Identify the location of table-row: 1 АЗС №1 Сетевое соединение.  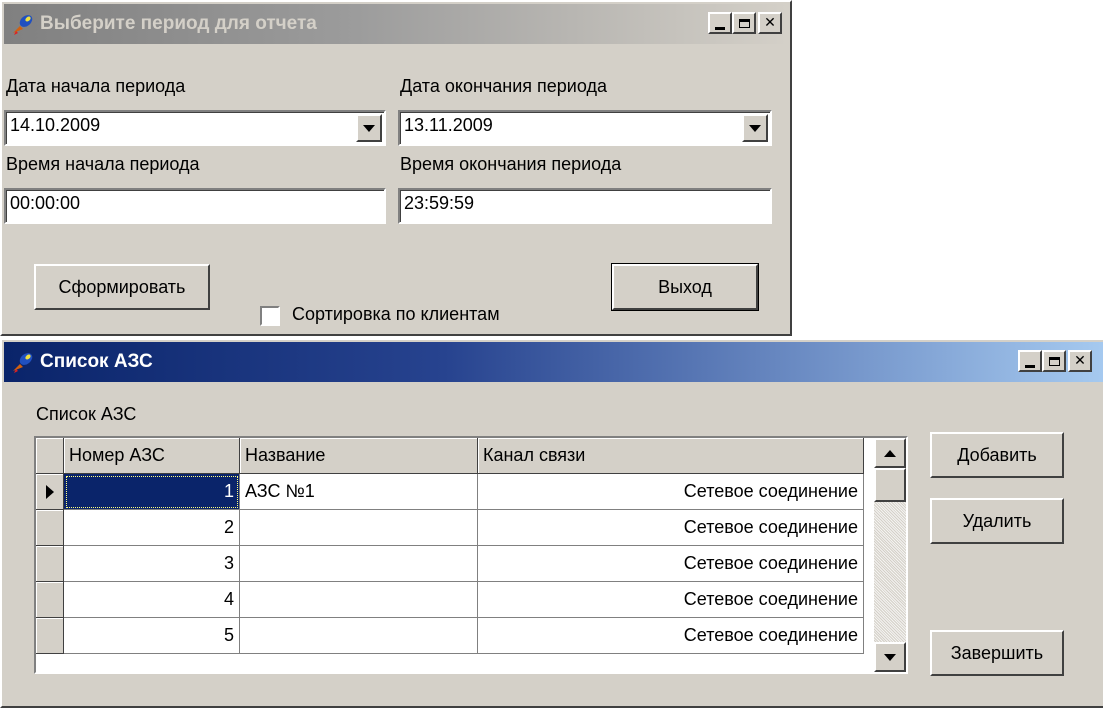
(450, 492).